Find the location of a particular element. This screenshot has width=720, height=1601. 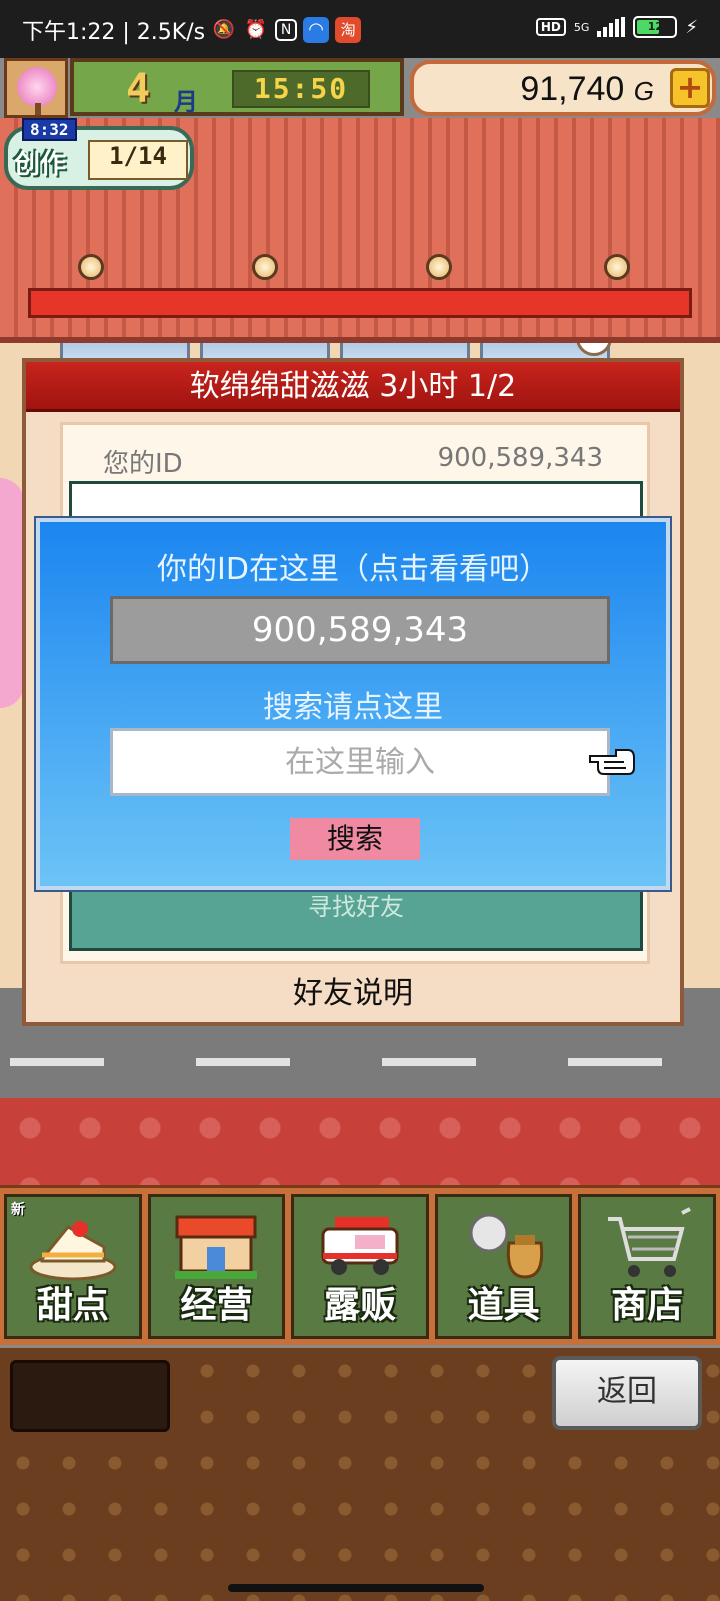

search-input is located at coordinates (360, 762).